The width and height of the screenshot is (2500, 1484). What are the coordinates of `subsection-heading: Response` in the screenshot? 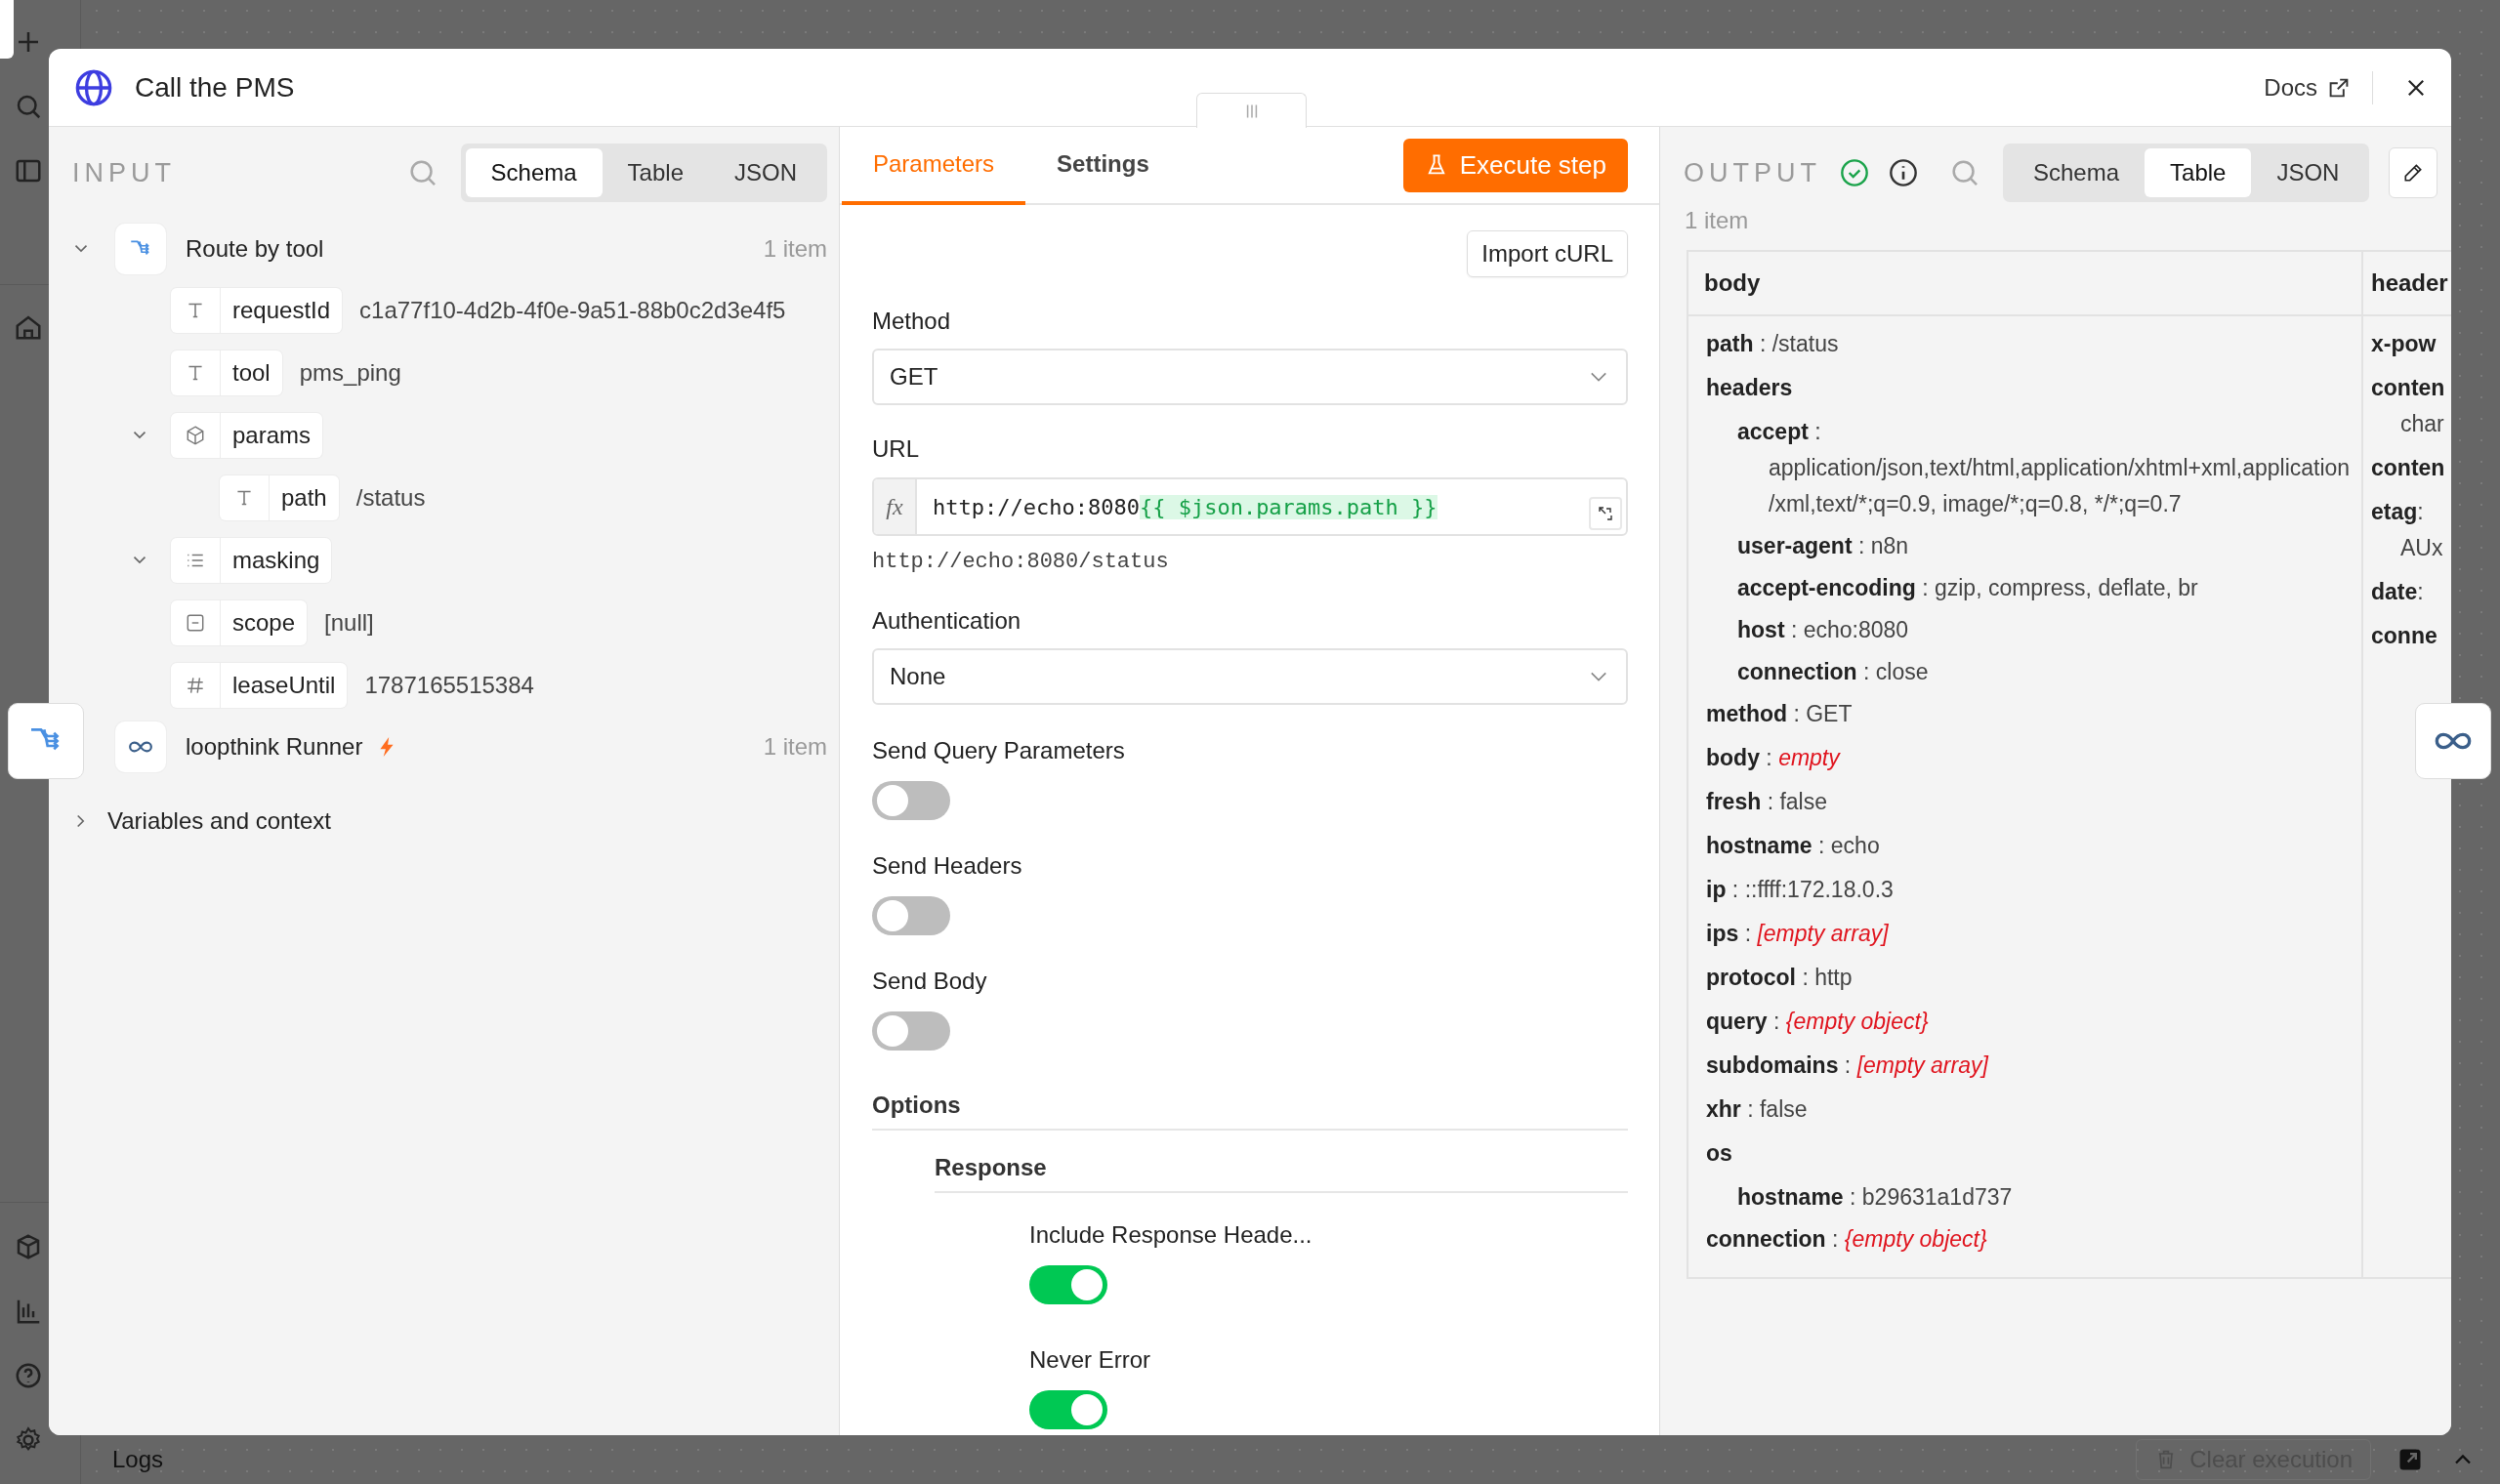 It's located at (1281, 1174).